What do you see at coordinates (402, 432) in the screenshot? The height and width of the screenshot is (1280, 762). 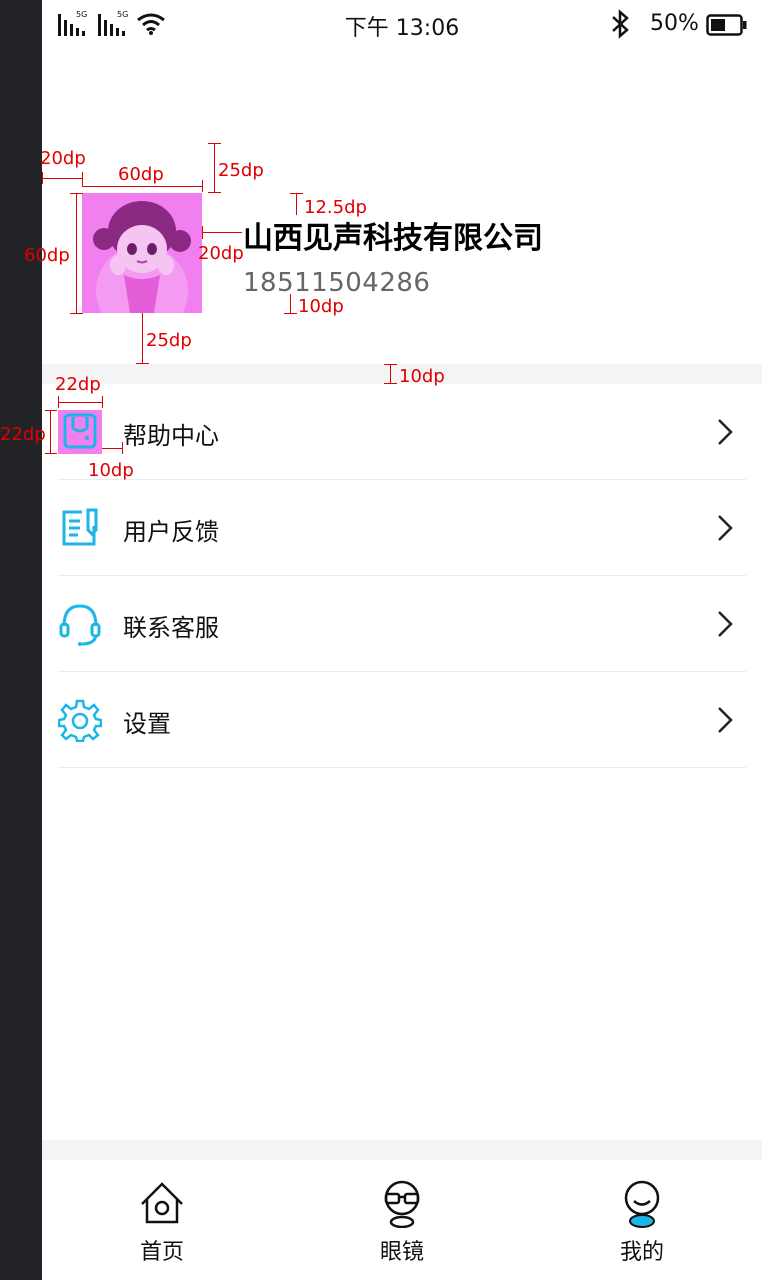 I see `menu-item-help-center: 帮助中心` at bounding box center [402, 432].